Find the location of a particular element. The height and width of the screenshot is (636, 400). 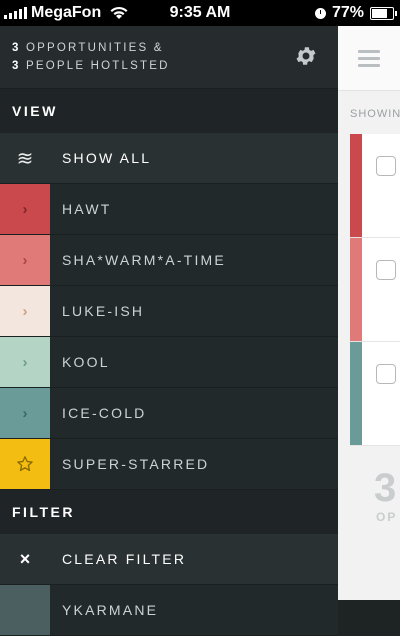

view-item-label: KOOL is located at coordinates (86, 362).